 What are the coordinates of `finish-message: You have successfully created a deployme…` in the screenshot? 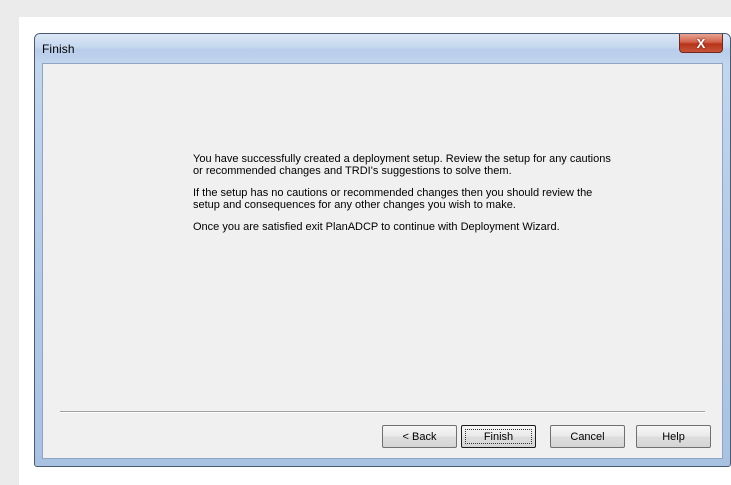 It's located at (403, 199).